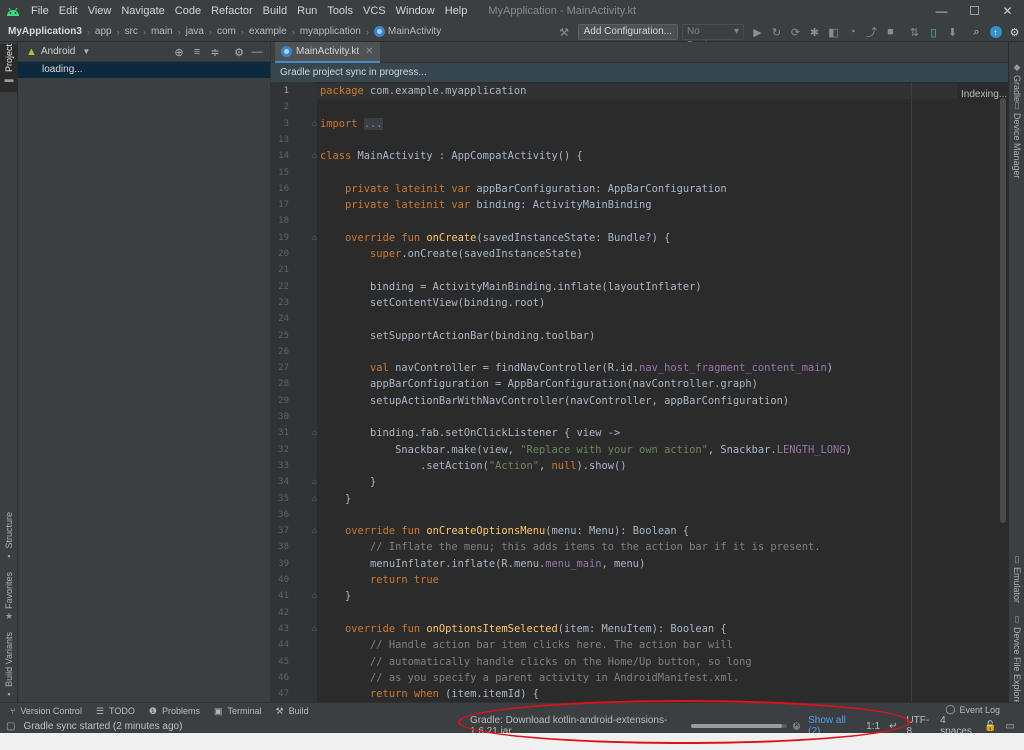 The width and height of the screenshot is (1024, 750). Describe the element at coordinates (640, 694) in the screenshot. I see `code-line: return when (item.itemId) {` at that location.